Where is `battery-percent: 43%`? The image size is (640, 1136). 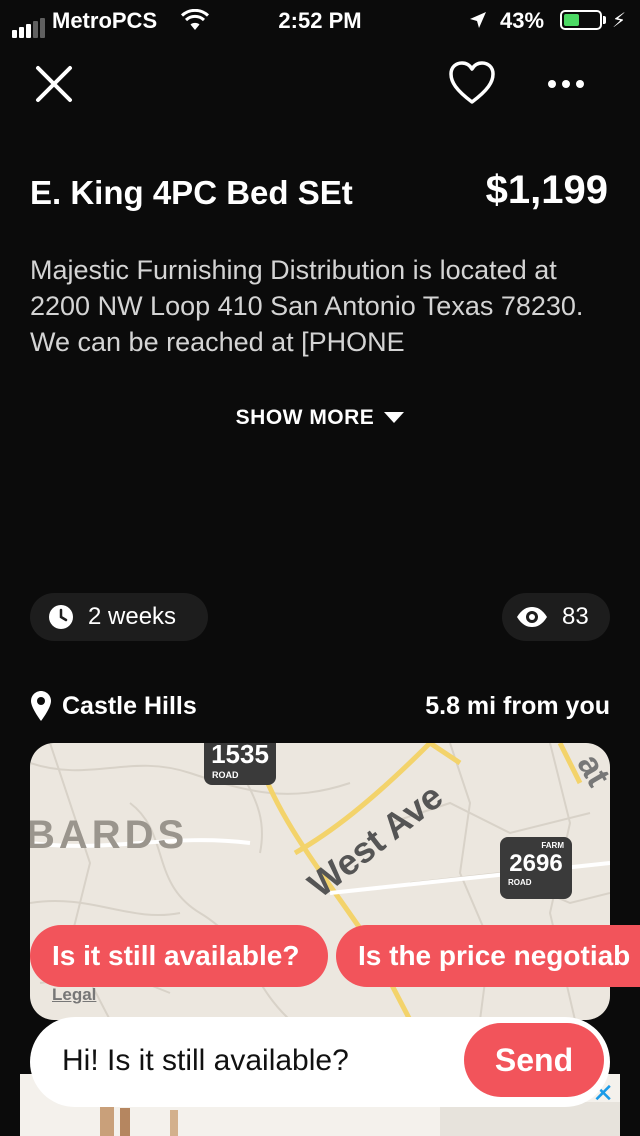 battery-percent: 43% is located at coordinates (522, 20).